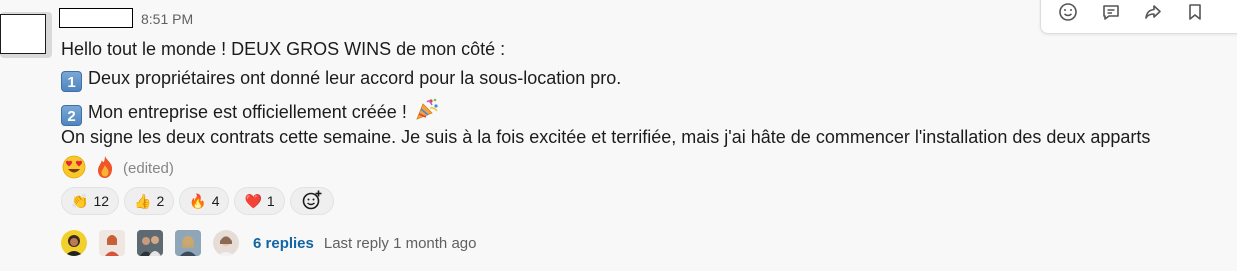 The height and width of the screenshot is (271, 1237). I want to click on edited-label: (edited), so click(148, 168).